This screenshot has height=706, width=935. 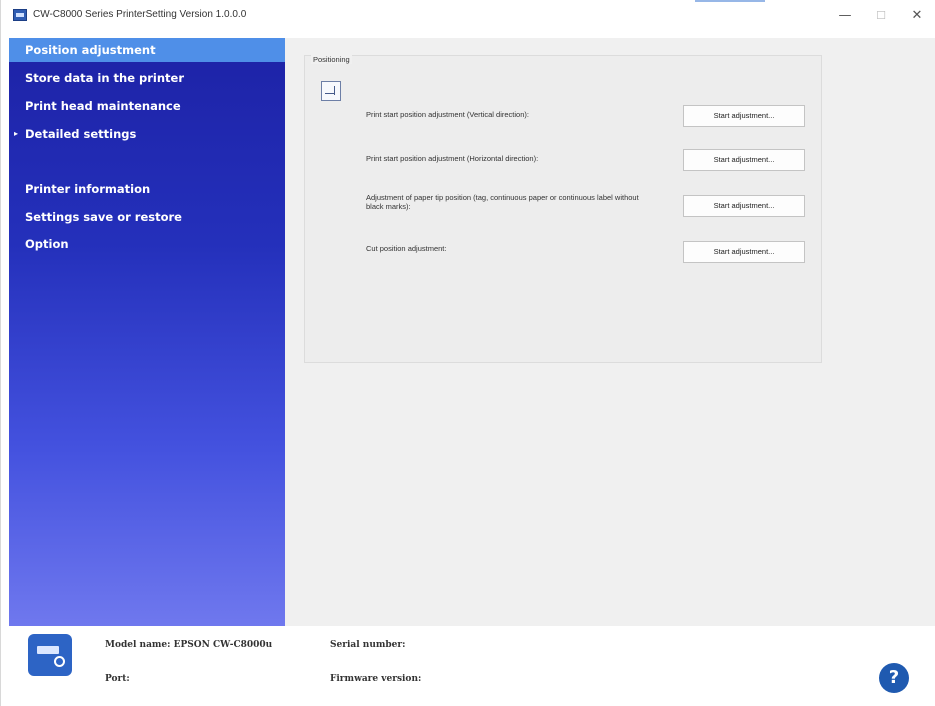 What do you see at coordinates (103, 217) in the screenshot?
I see `sidebar-item-label: Settings save or restore` at bounding box center [103, 217].